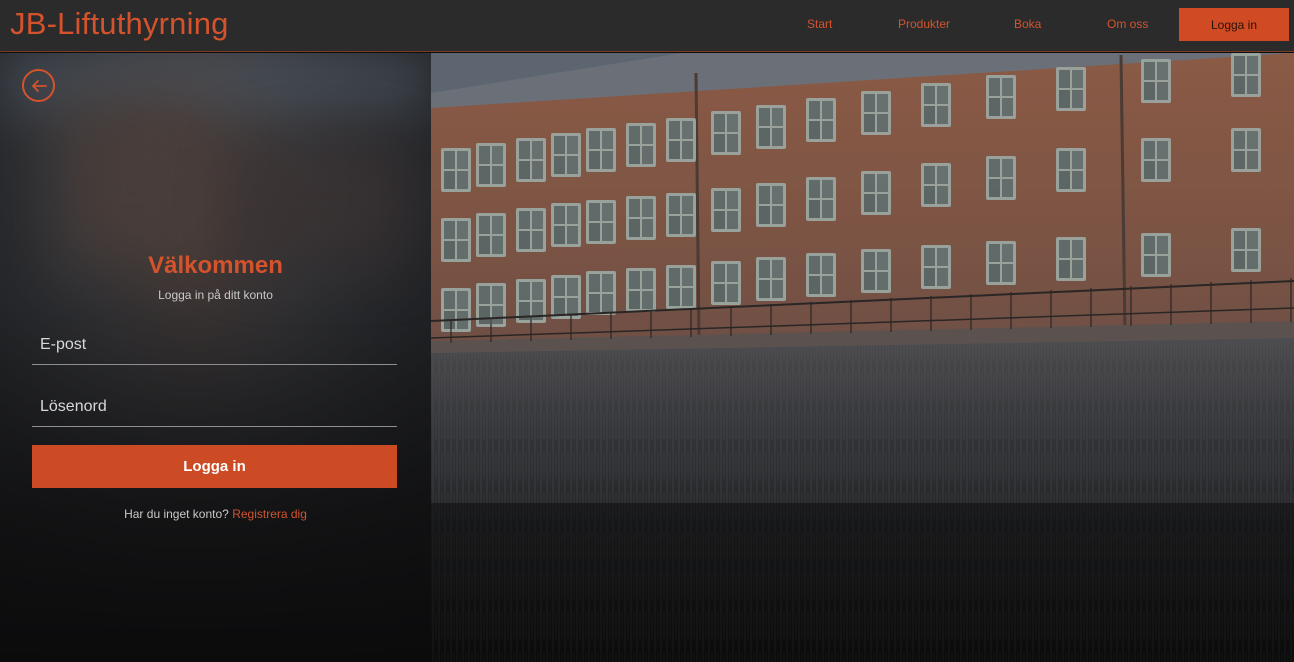 This screenshot has height=662, width=1294. Describe the element at coordinates (214, 466) in the screenshot. I see `login-submit-button: Logga in` at that location.